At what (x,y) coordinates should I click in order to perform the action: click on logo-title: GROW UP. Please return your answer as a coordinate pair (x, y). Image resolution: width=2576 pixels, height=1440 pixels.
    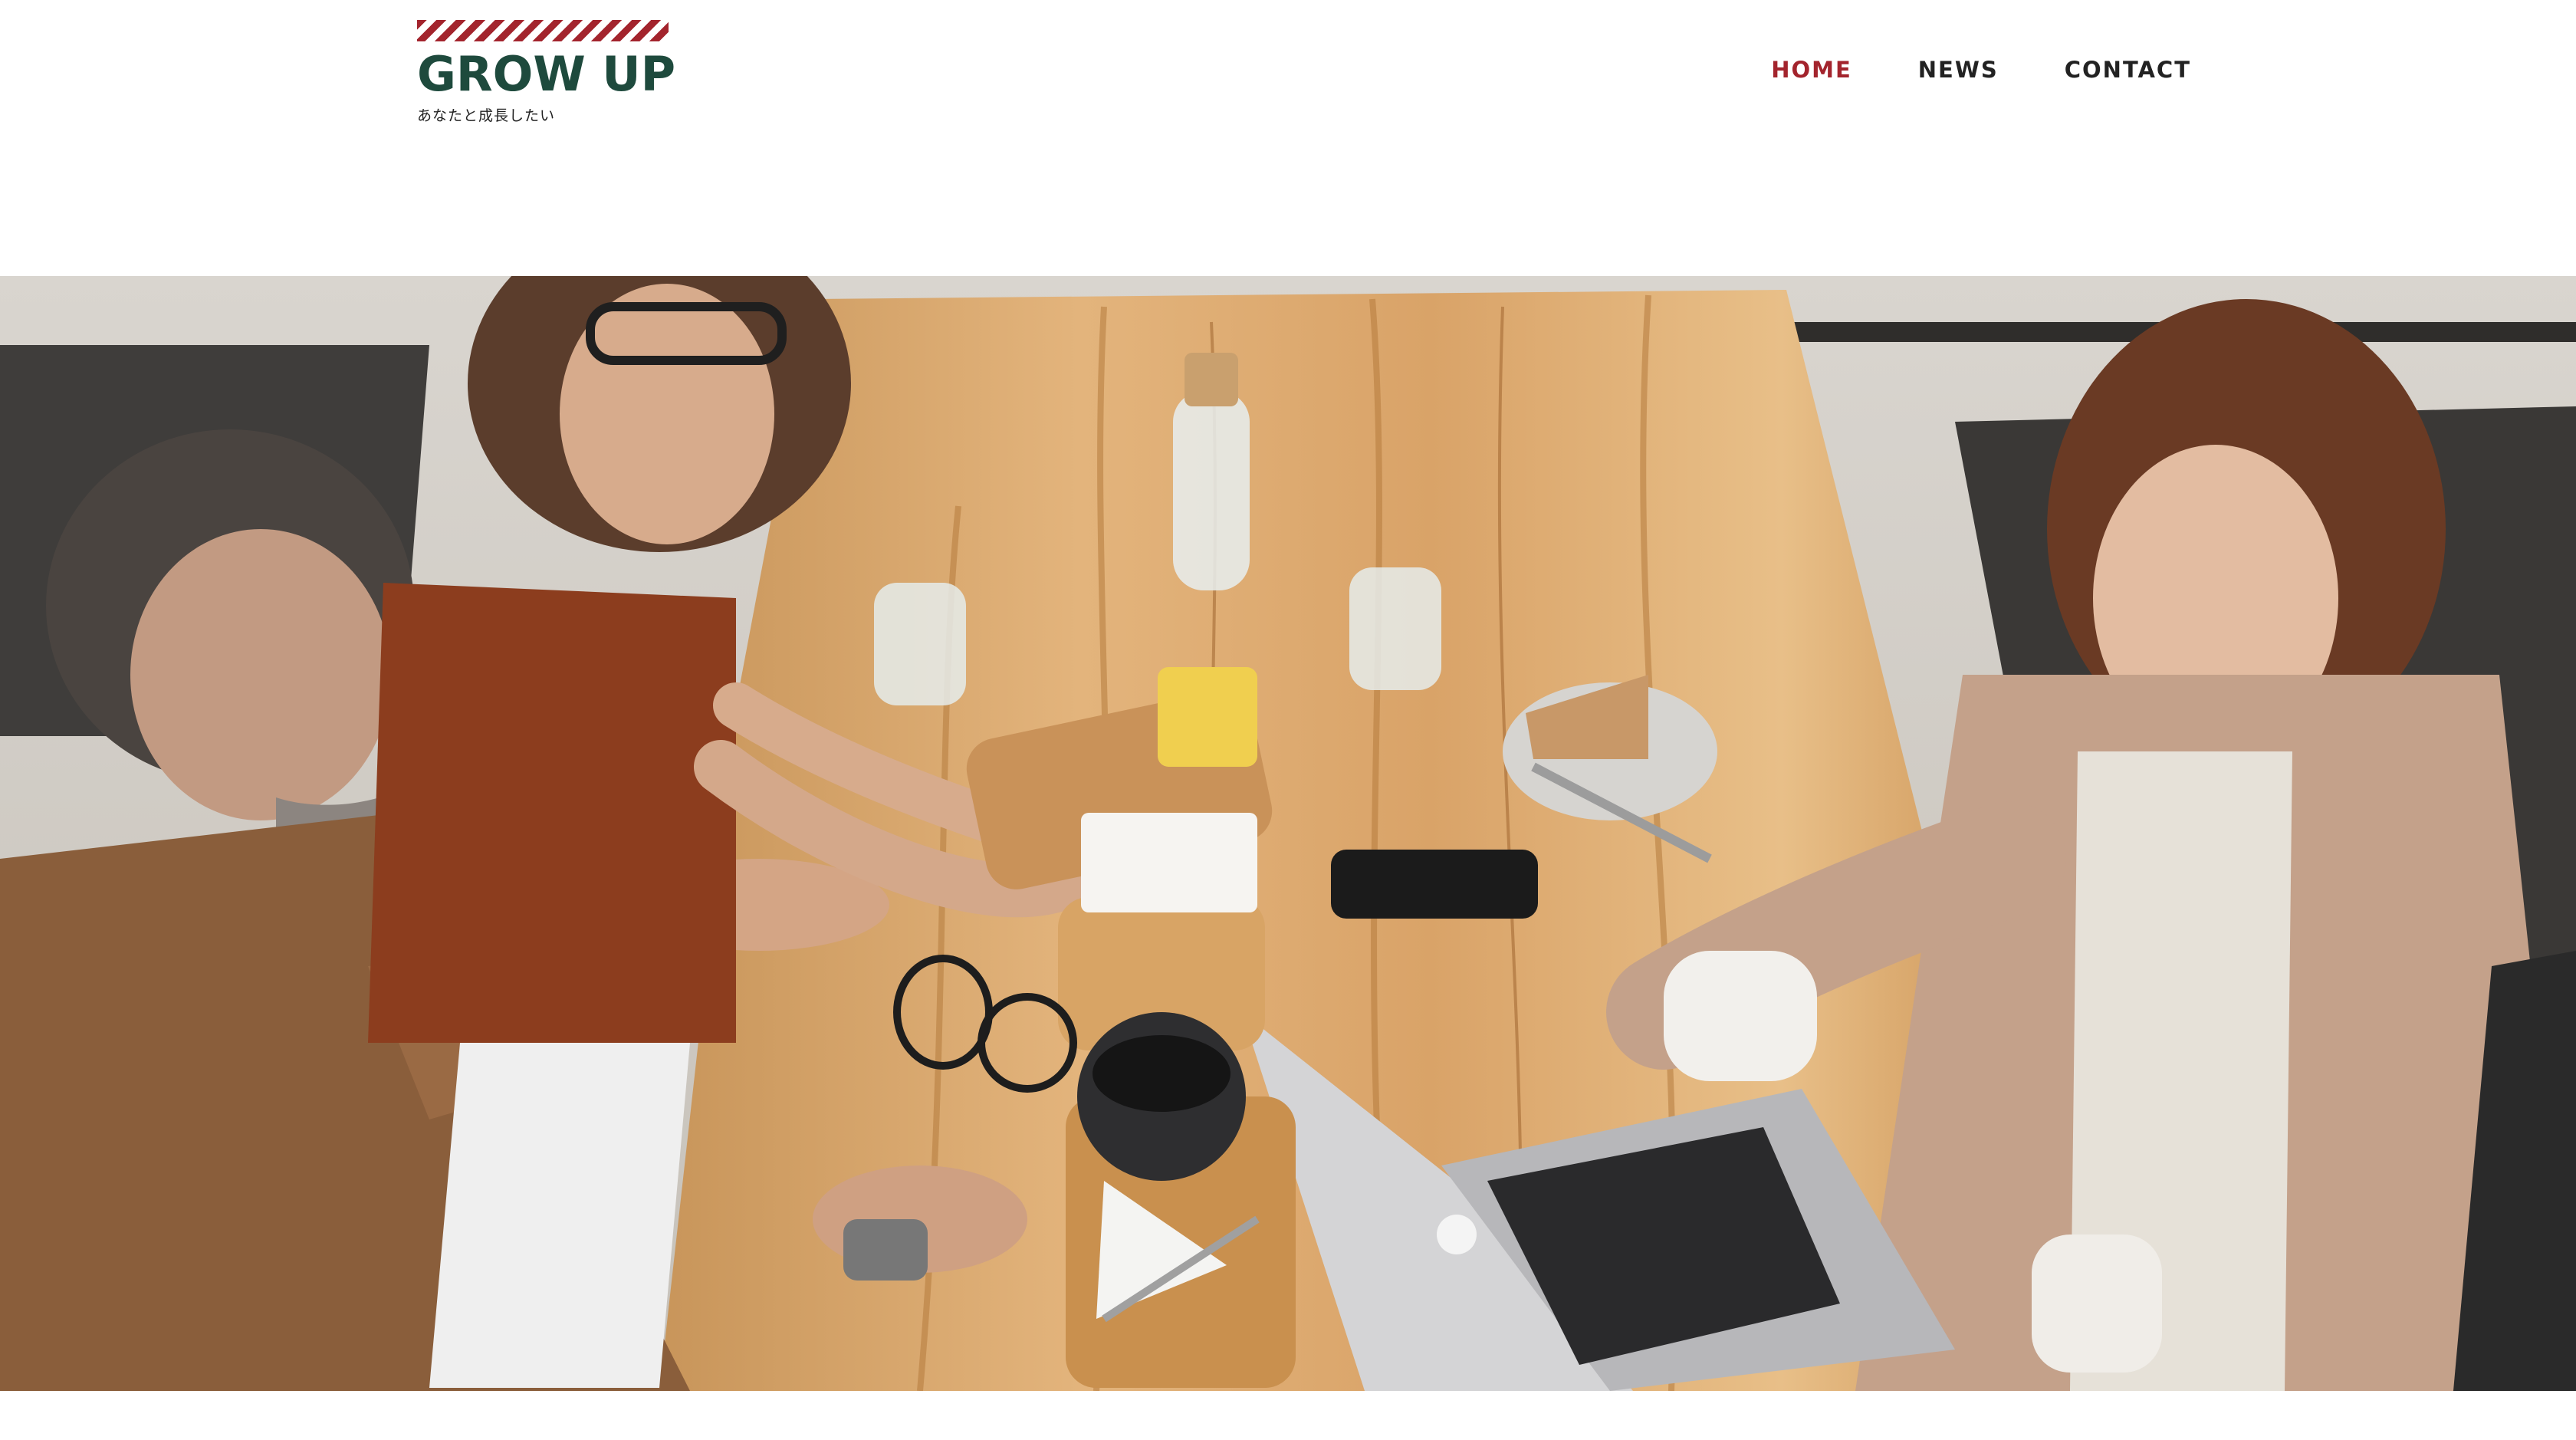
    Looking at the image, I should click on (546, 74).